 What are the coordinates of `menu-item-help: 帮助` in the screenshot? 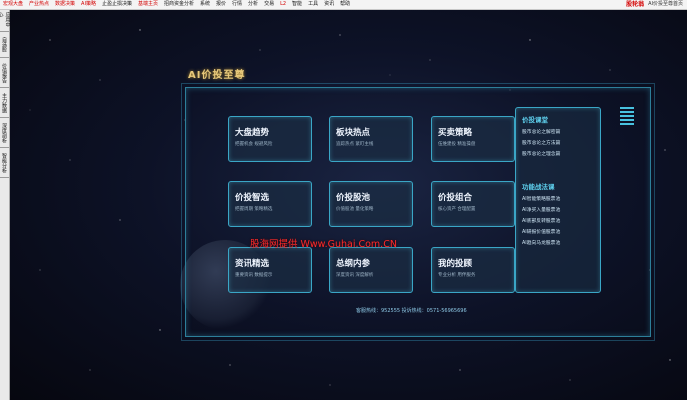 It's located at (345, 4).